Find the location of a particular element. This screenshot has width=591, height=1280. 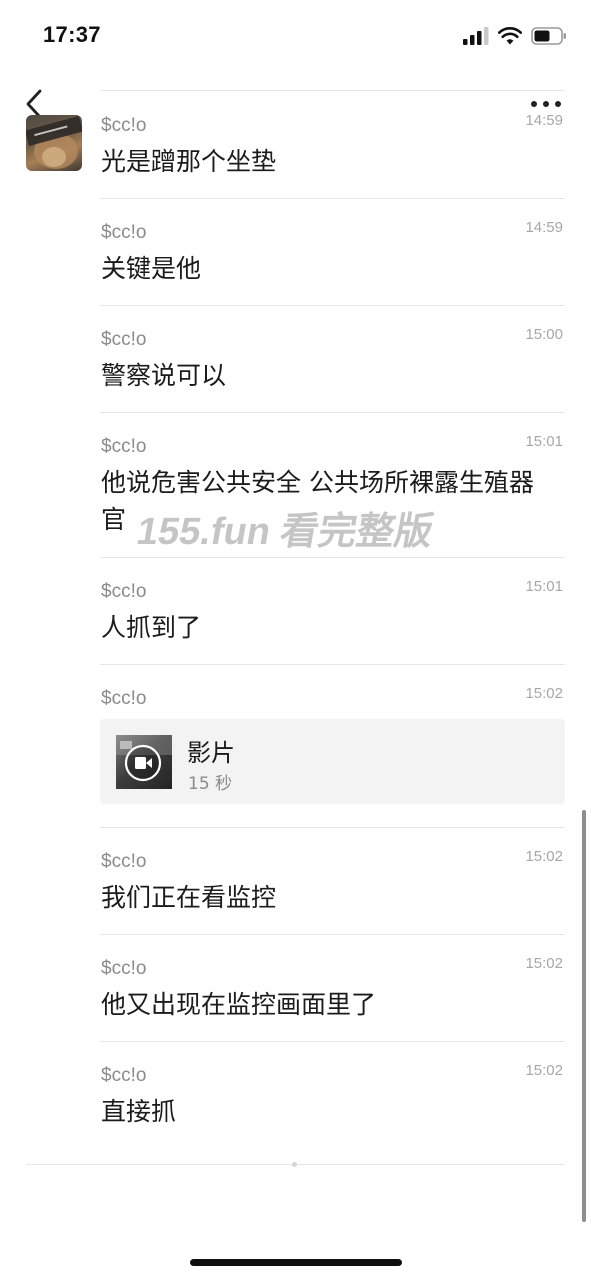

video-thumbnail is located at coordinates (144, 762).